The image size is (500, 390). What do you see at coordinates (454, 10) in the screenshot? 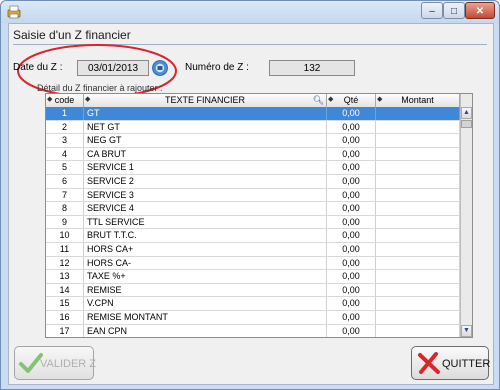
I see `maximize-button: □` at bounding box center [454, 10].